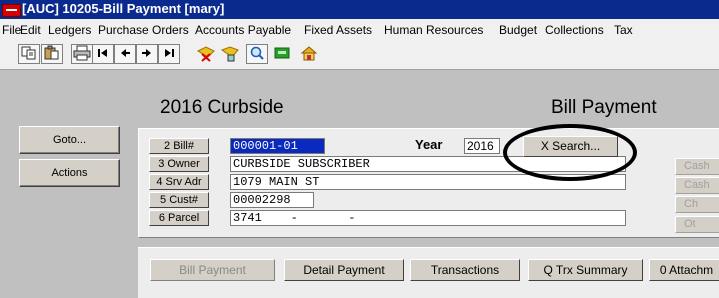  I want to click on customer-number-button: 5 Cust#, so click(179, 200).